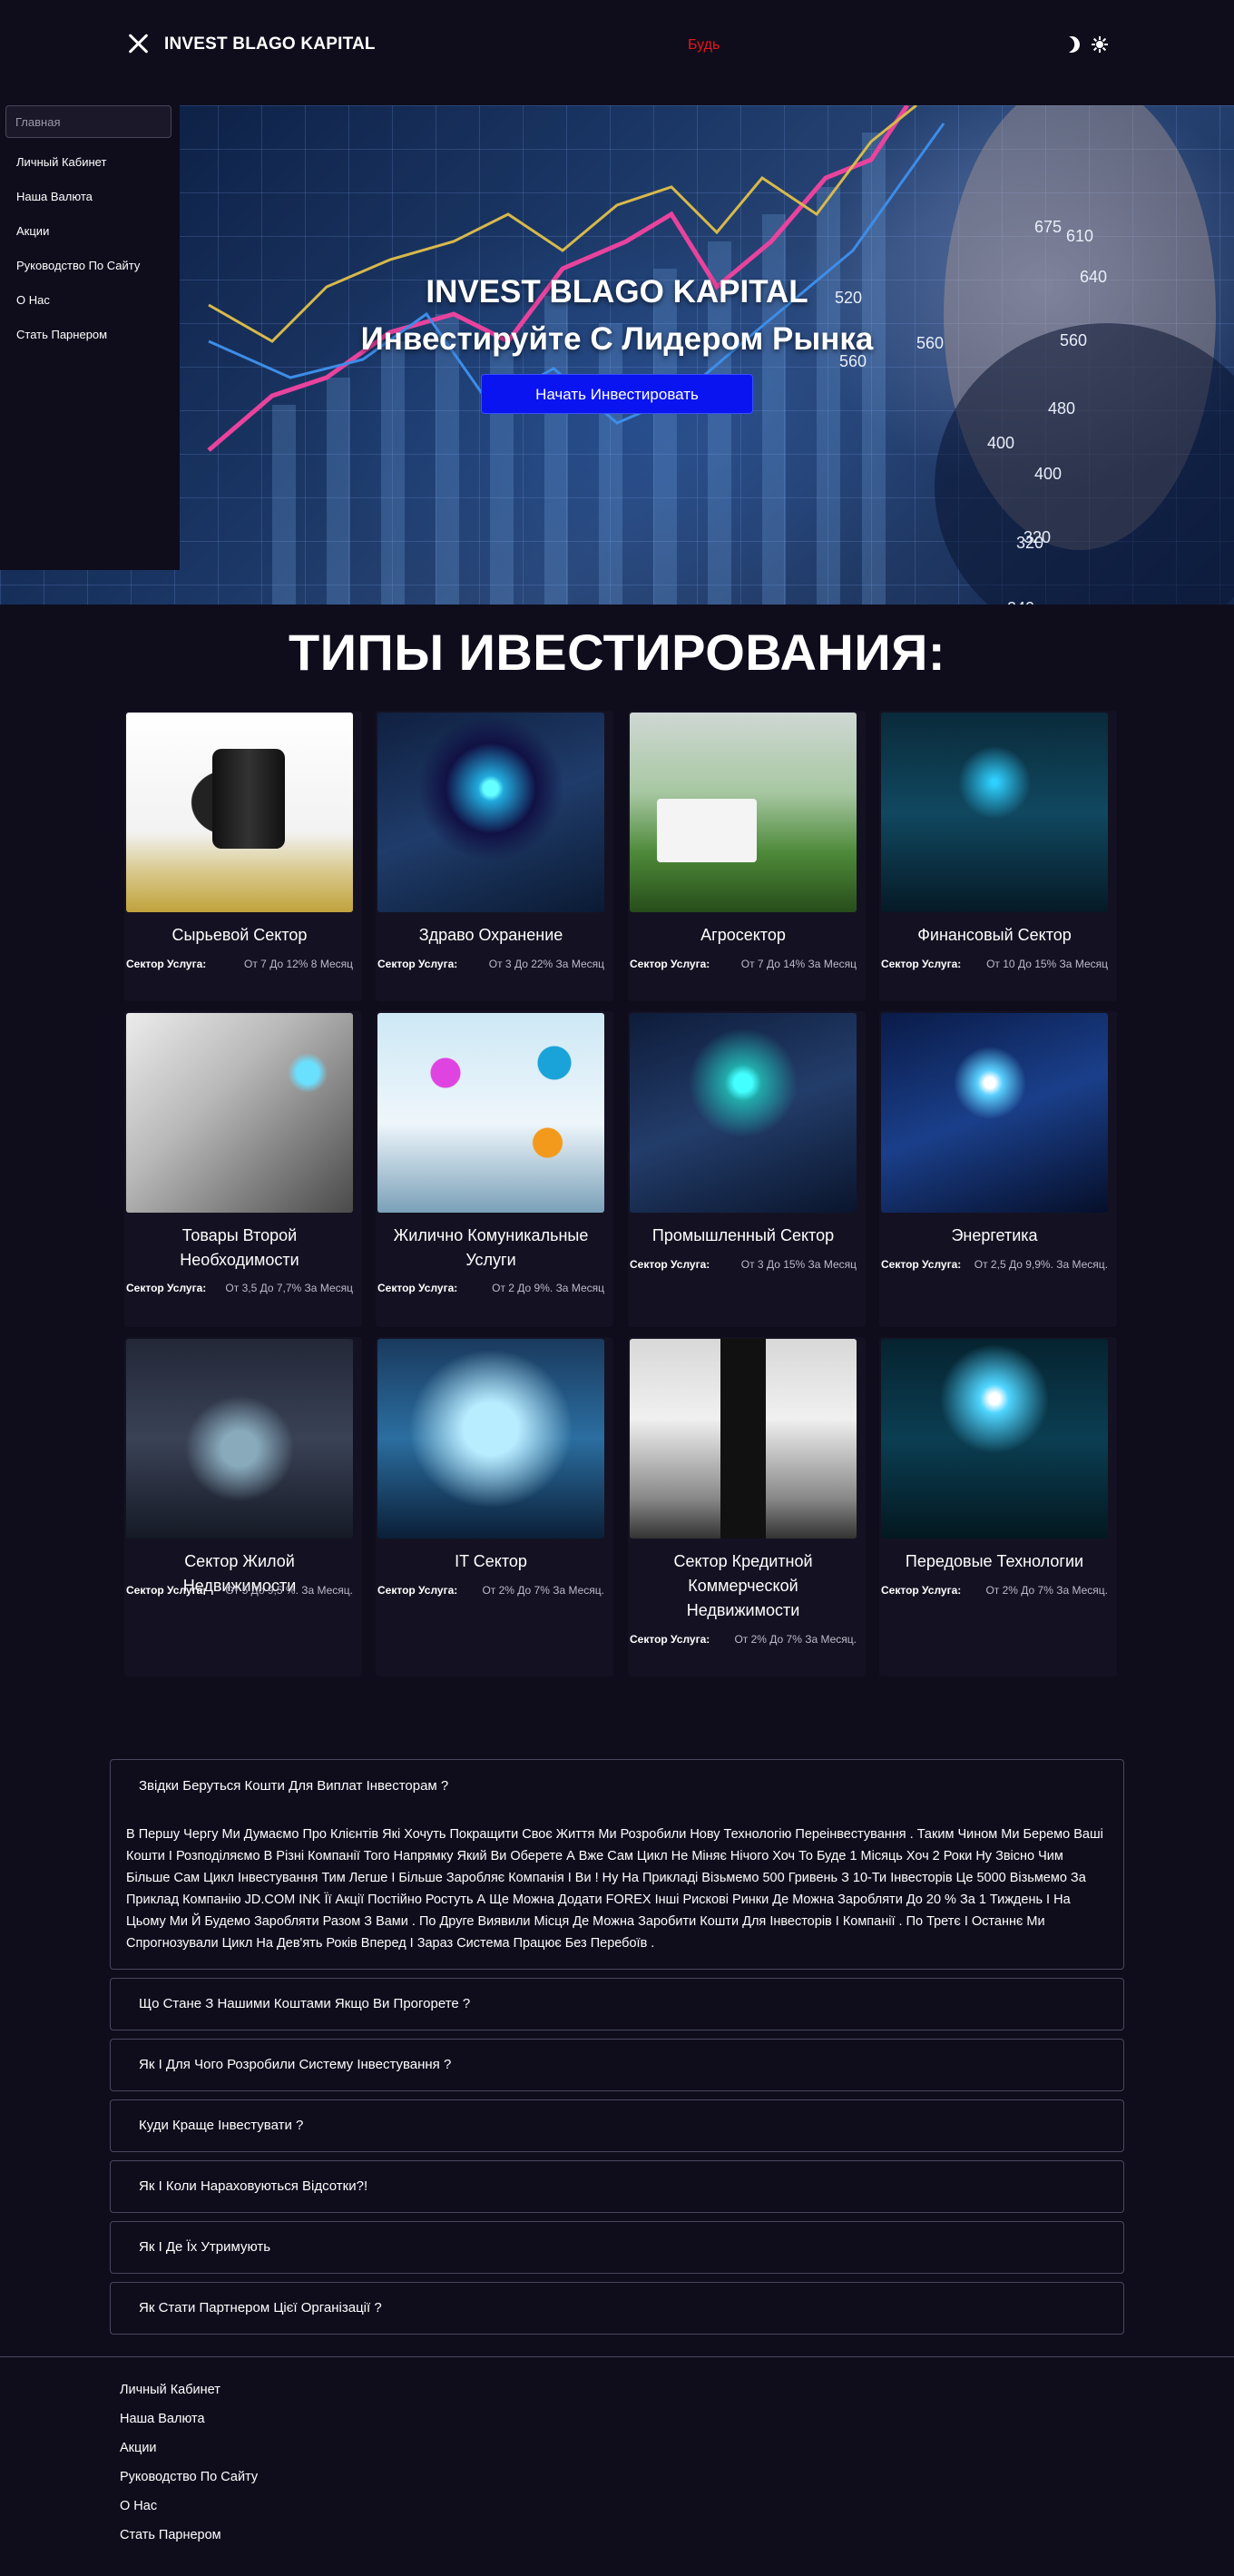 The width and height of the screenshot is (1234, 2576). I want to click on close-menu-icon, so click(138, 43).